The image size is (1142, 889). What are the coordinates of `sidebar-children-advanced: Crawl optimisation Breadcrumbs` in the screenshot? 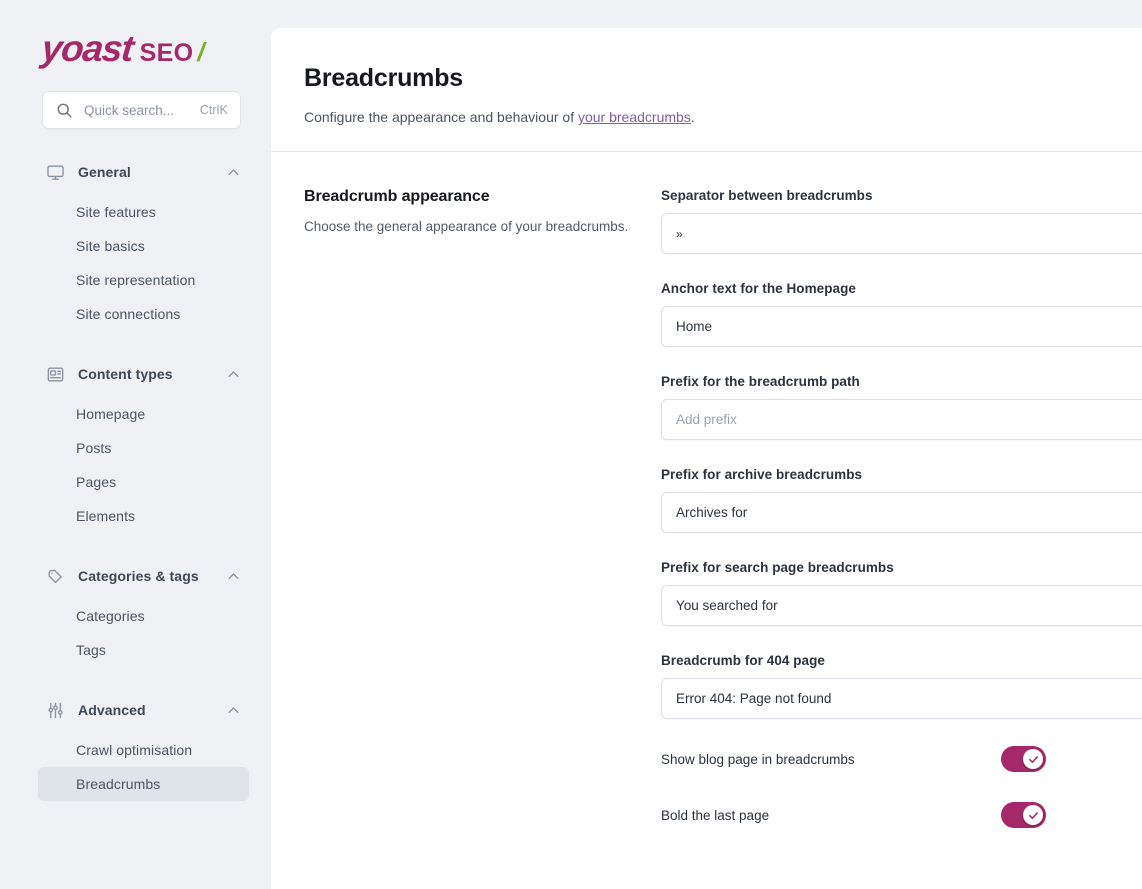 It's located at (135, 767).